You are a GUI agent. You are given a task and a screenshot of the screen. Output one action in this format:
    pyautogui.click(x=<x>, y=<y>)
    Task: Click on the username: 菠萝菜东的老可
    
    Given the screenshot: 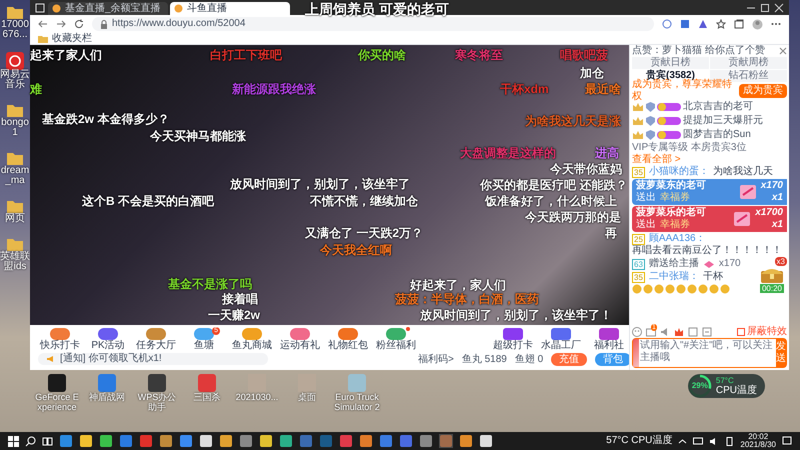 What is the action you would take?
    pyautogui.click(x=671, y=186)
    